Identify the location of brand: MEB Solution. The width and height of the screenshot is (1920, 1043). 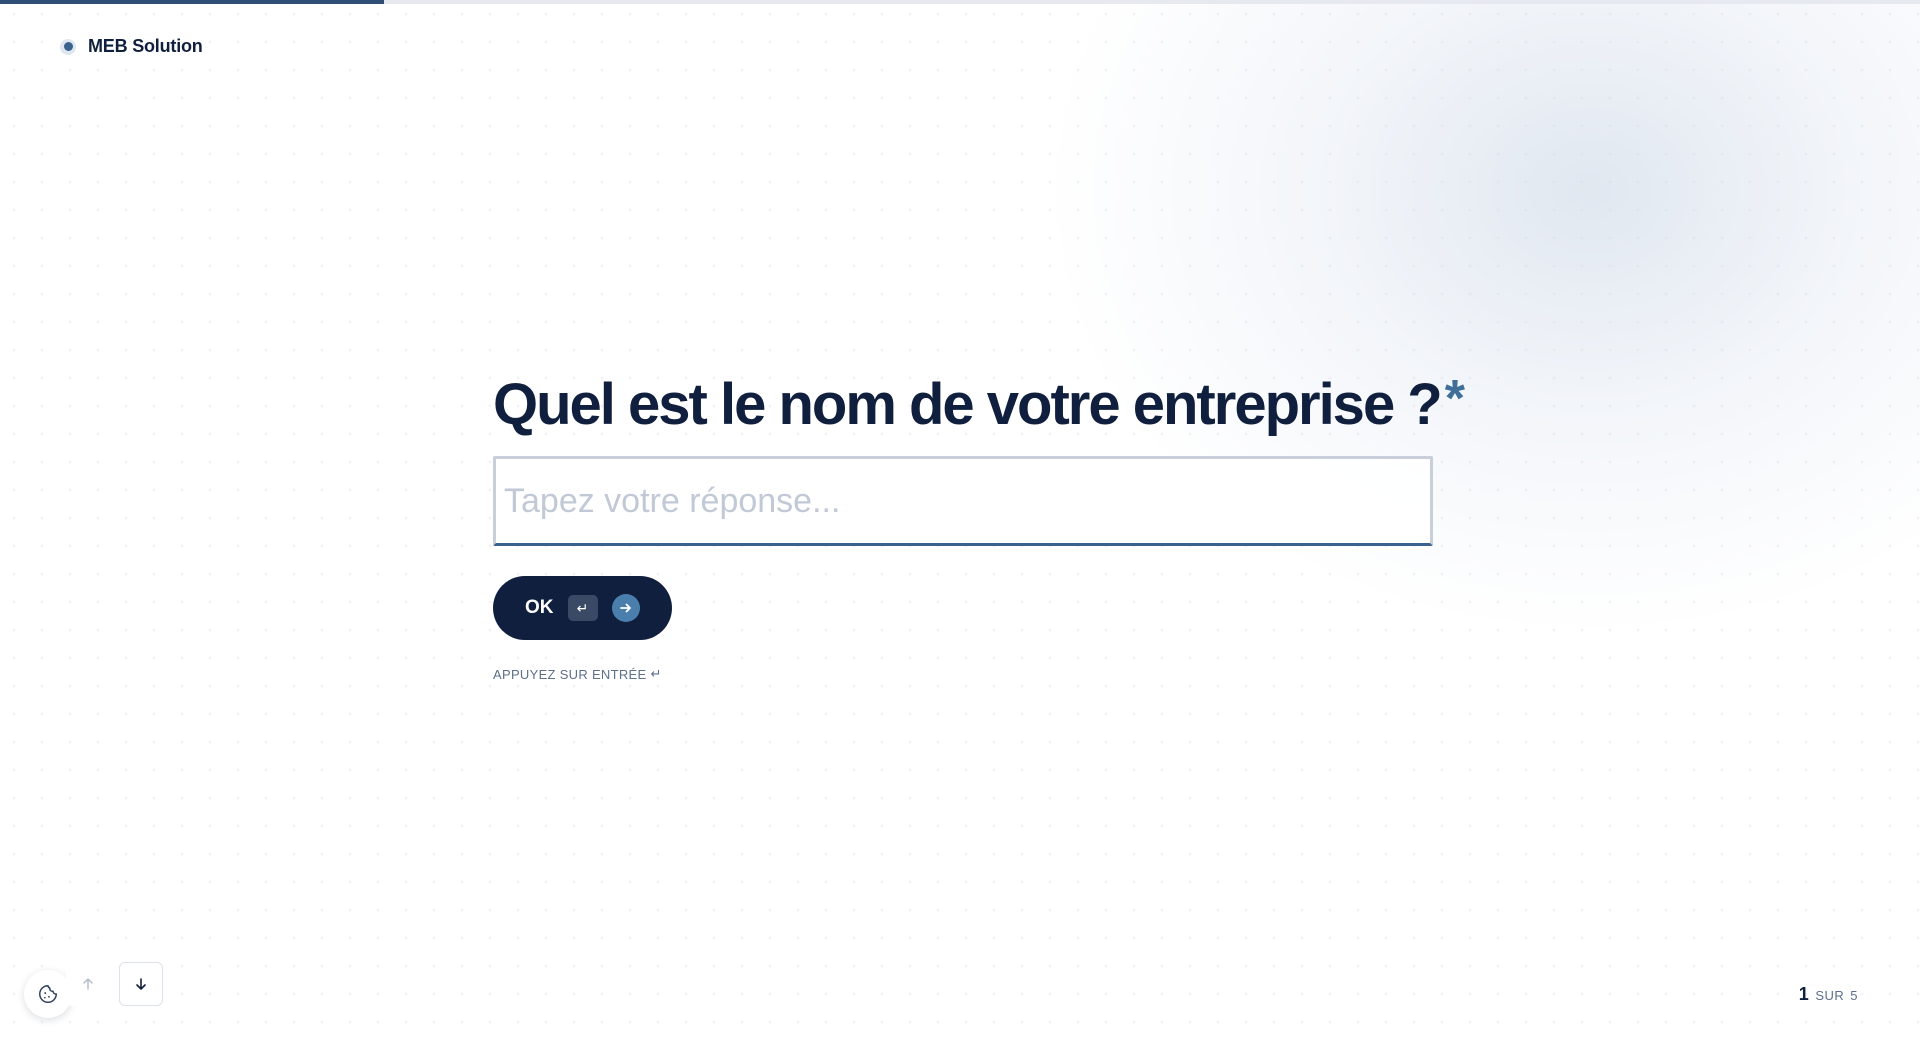
(131, 46).